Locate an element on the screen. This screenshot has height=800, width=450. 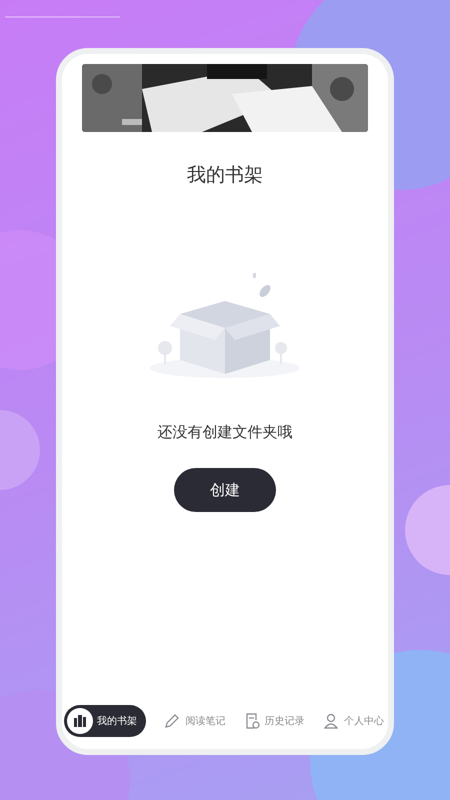
tab: 我的书架 is located at coordinates (105, 721).